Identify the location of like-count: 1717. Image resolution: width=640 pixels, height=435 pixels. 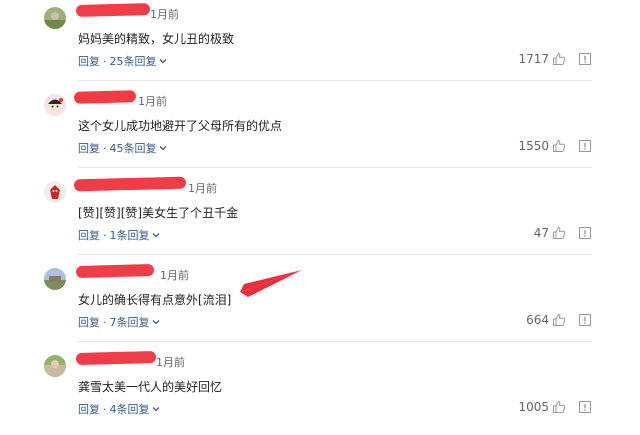
(533, 59).